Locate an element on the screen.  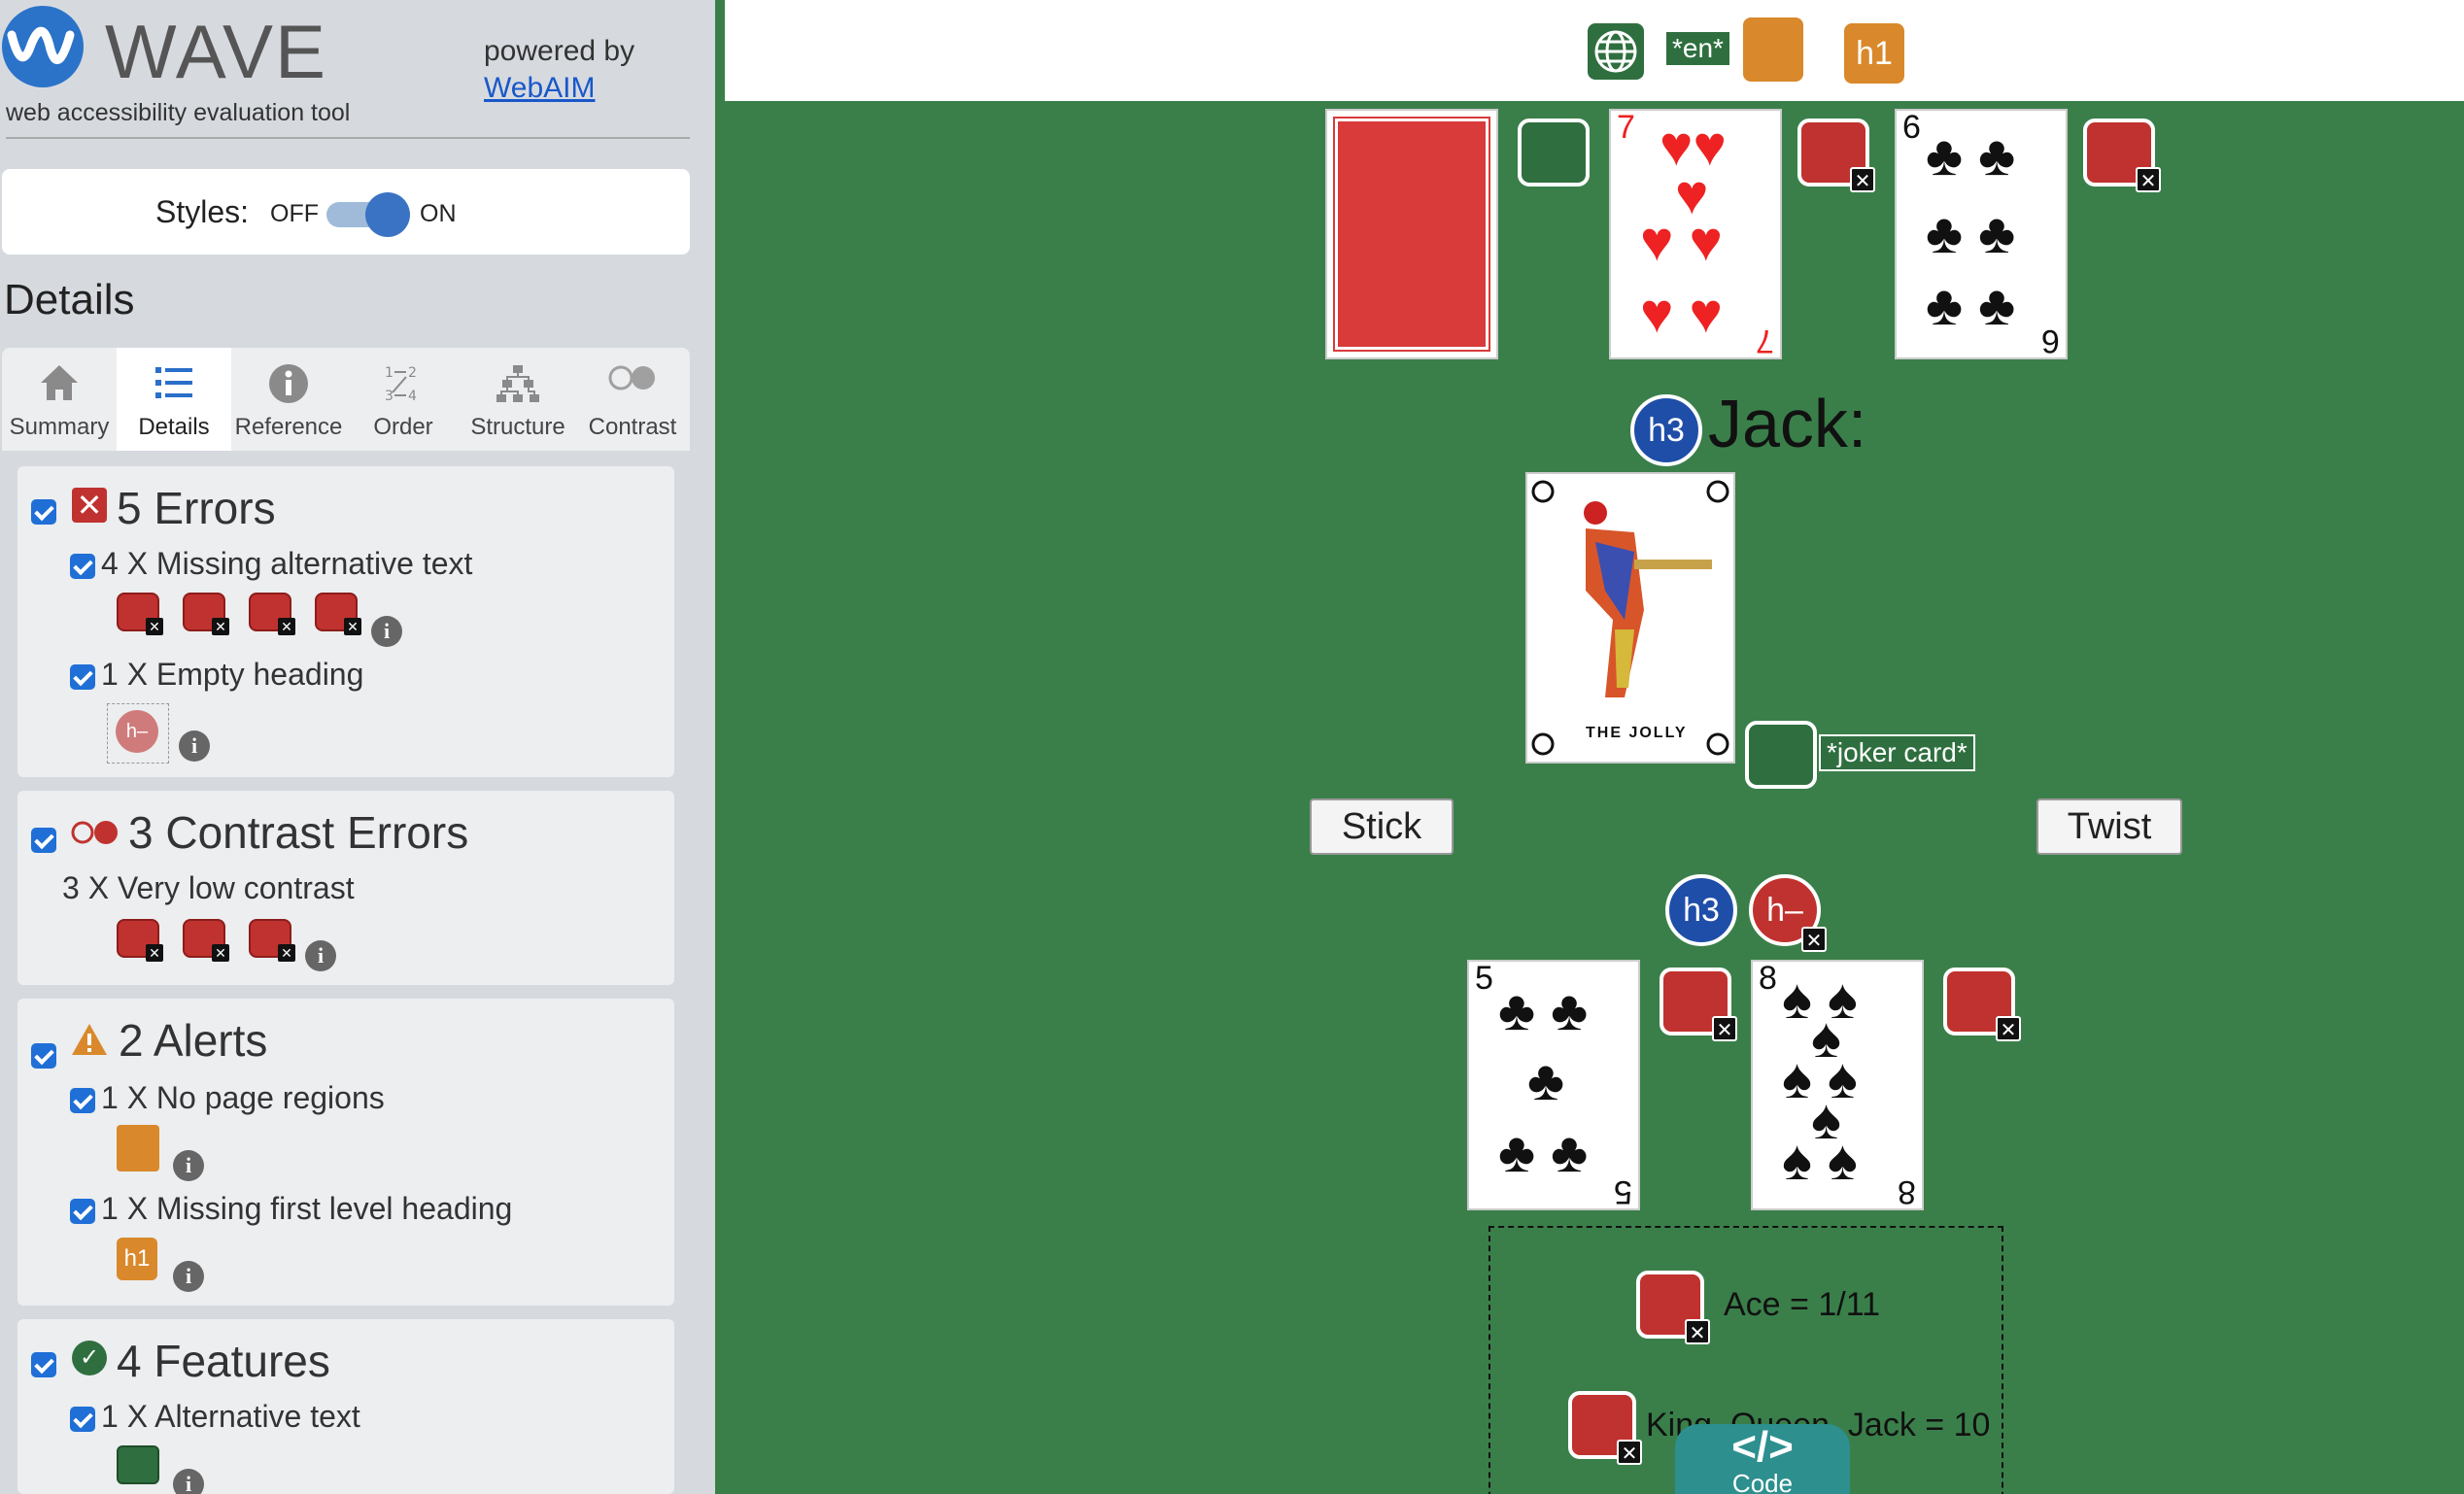
card-rank: 7 is located at coordinates (1626, 128).